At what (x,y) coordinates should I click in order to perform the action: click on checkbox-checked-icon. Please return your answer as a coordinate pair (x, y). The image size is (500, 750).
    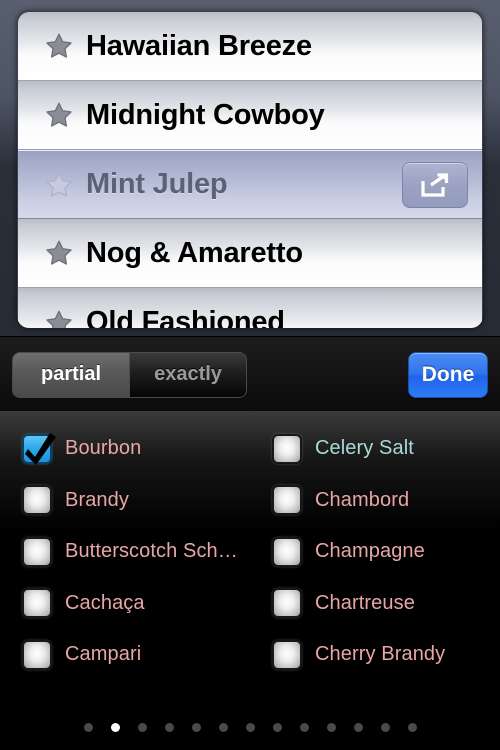
    Looking at the image, I should click on (39, 448).